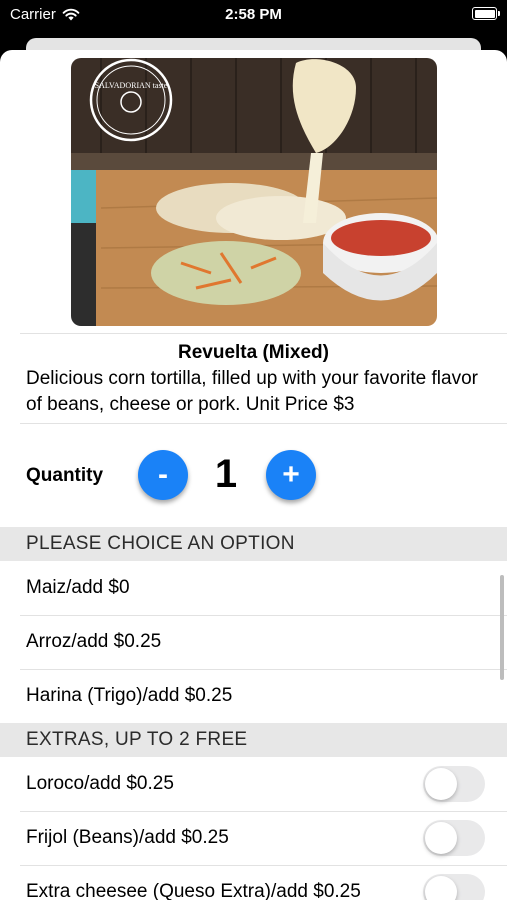 This screenshot has width=507, height=900. I want to click on product-title: Revuelta (Mixed), so click(253, 352).